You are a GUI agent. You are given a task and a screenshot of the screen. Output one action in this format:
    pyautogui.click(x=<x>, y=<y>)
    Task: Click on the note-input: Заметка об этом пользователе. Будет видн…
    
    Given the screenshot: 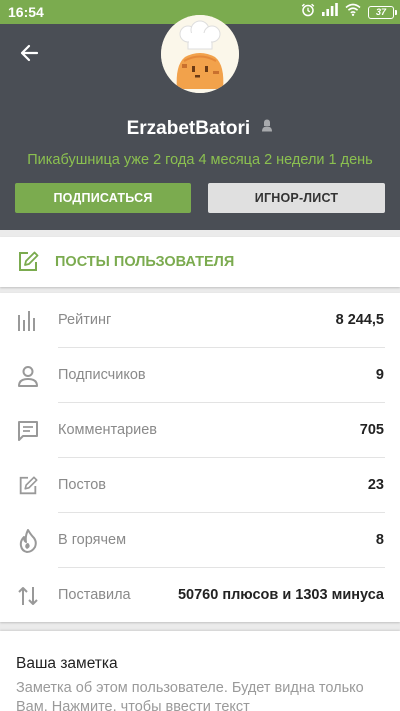 What is the action you would take?
    pyautogui.click(x=201, y=695)
    